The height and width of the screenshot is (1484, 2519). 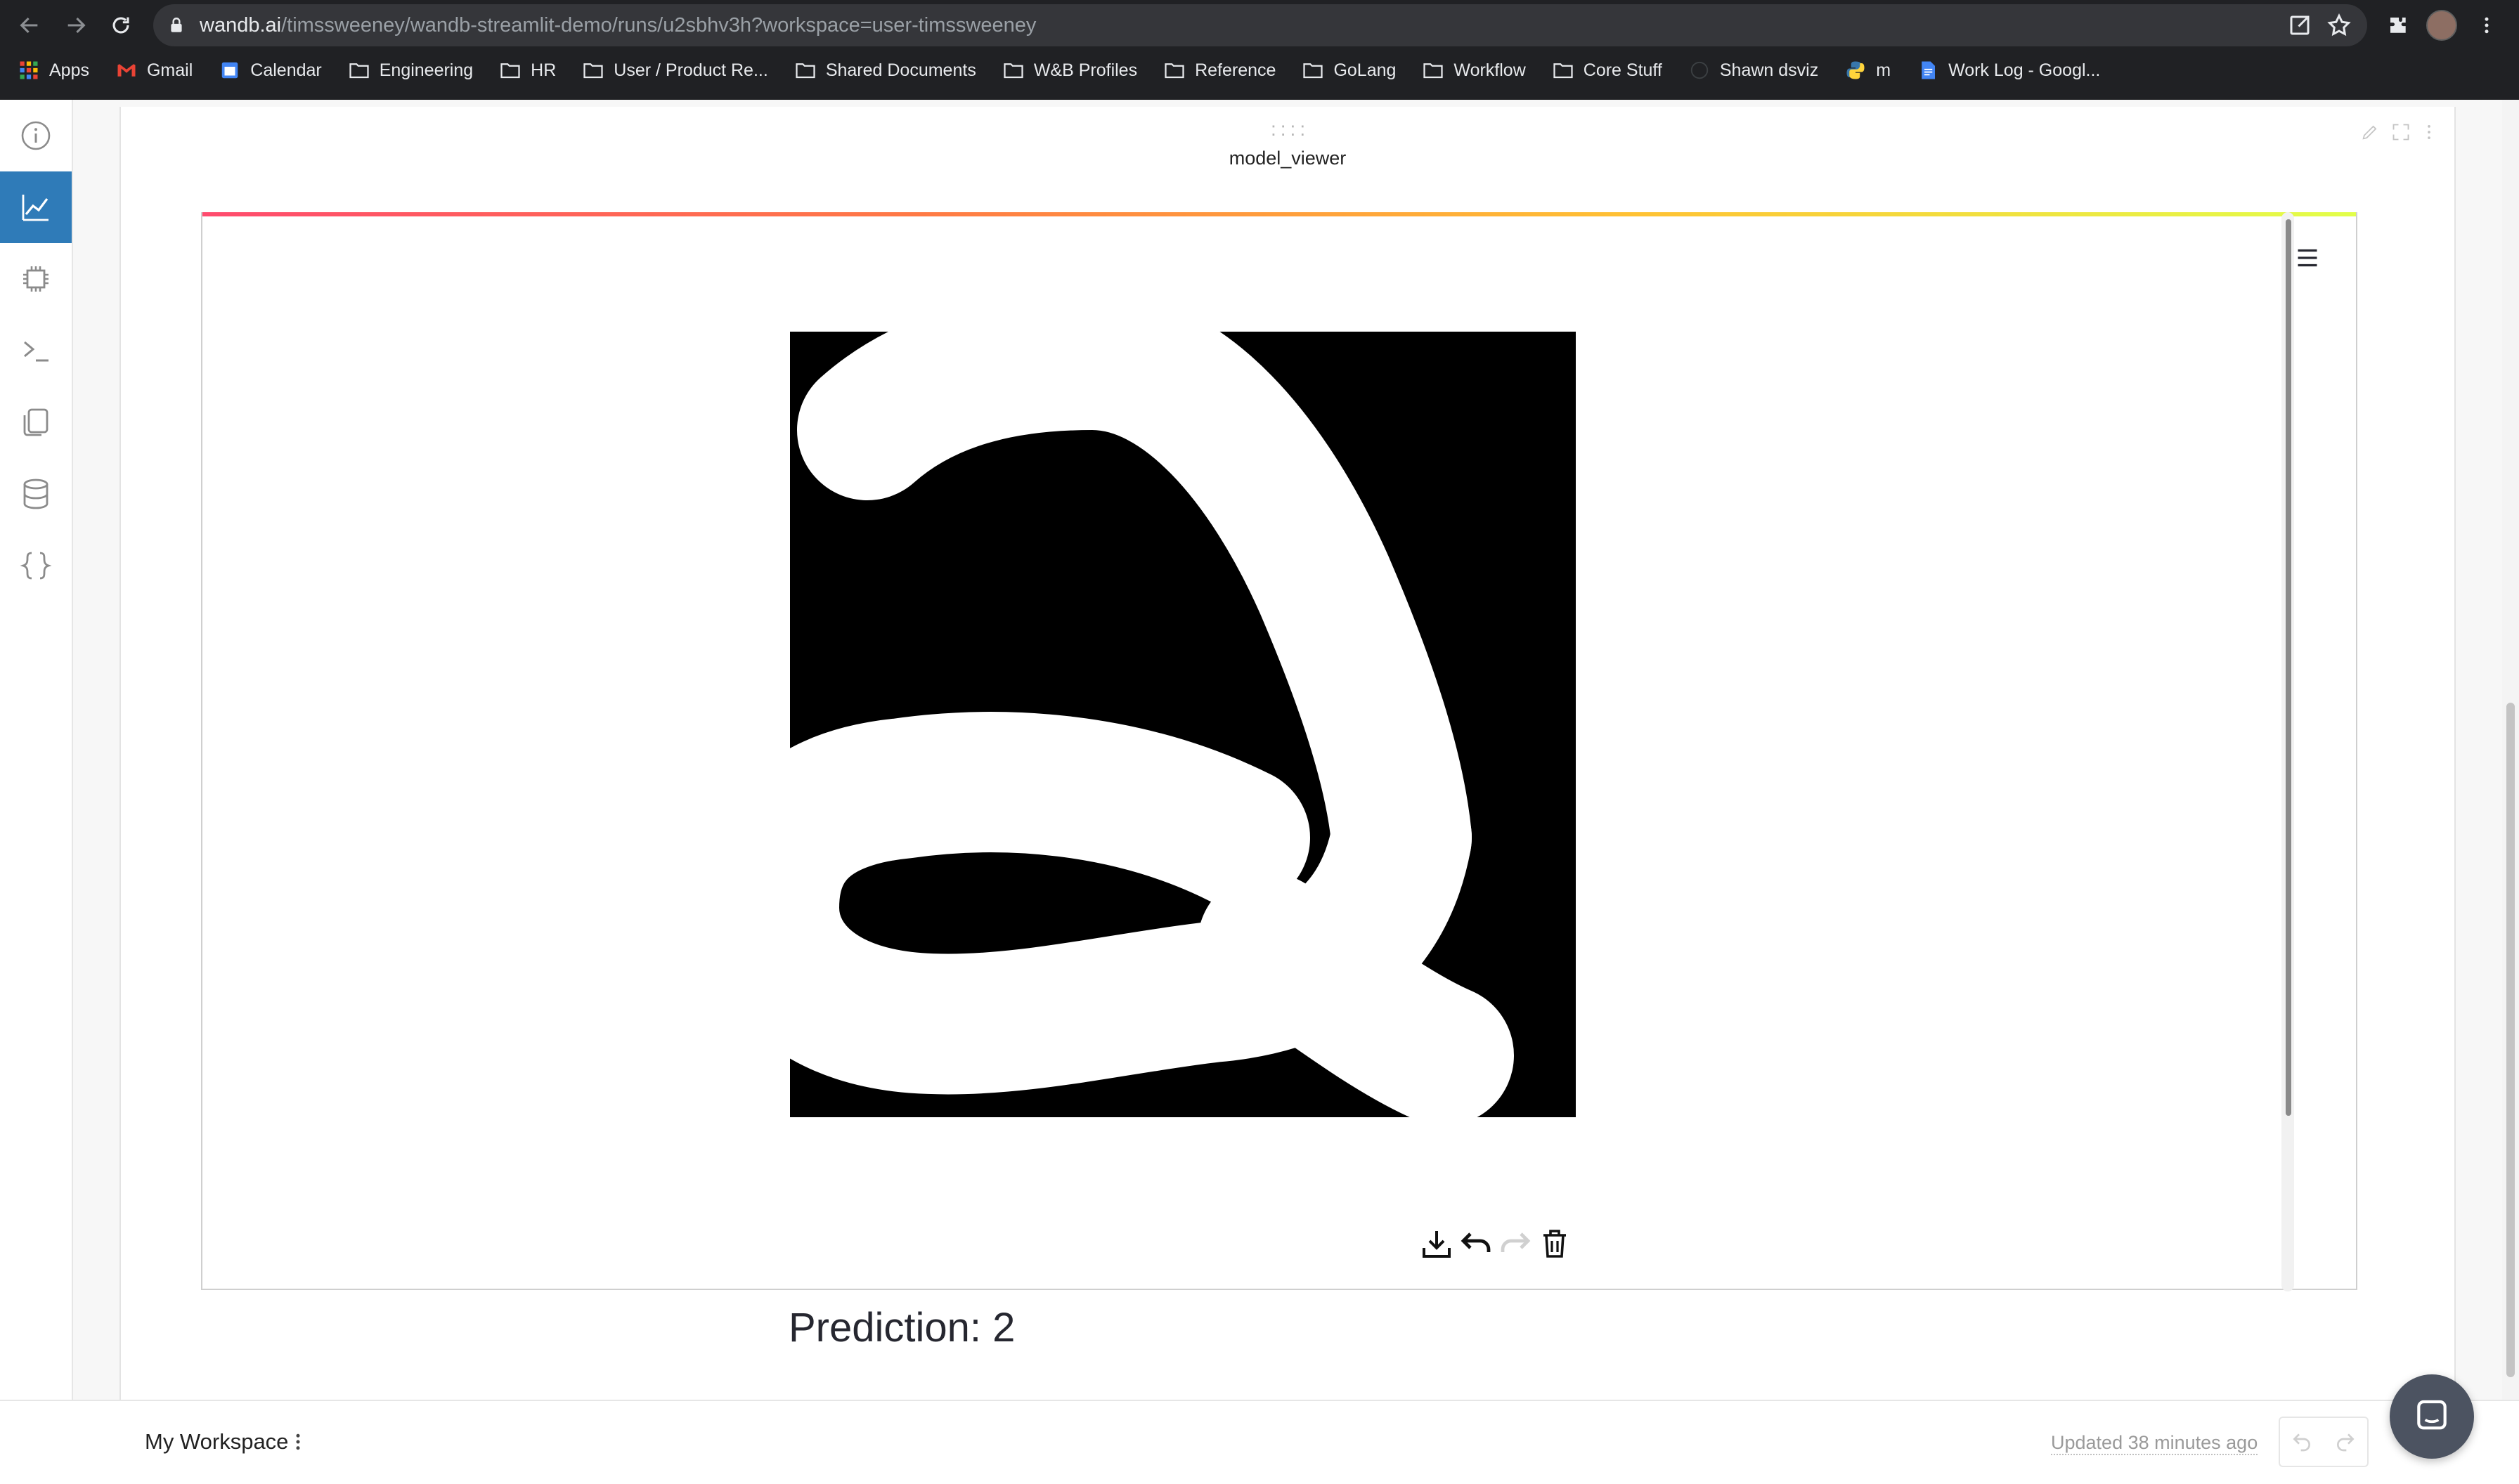 What do you see at coordinates (176, 25) in the screenshot?
I see `lock-icon` at bounding box center [176, 25].